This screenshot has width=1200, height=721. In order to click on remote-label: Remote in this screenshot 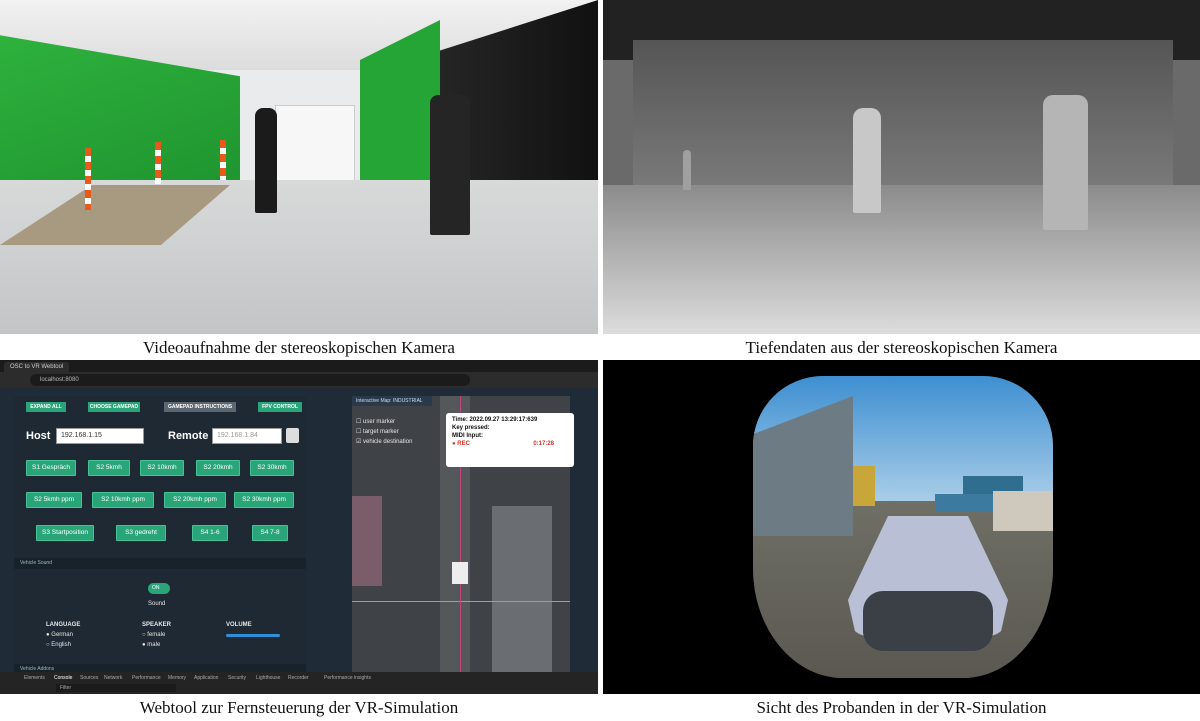, I will do `click(188, 436)`.